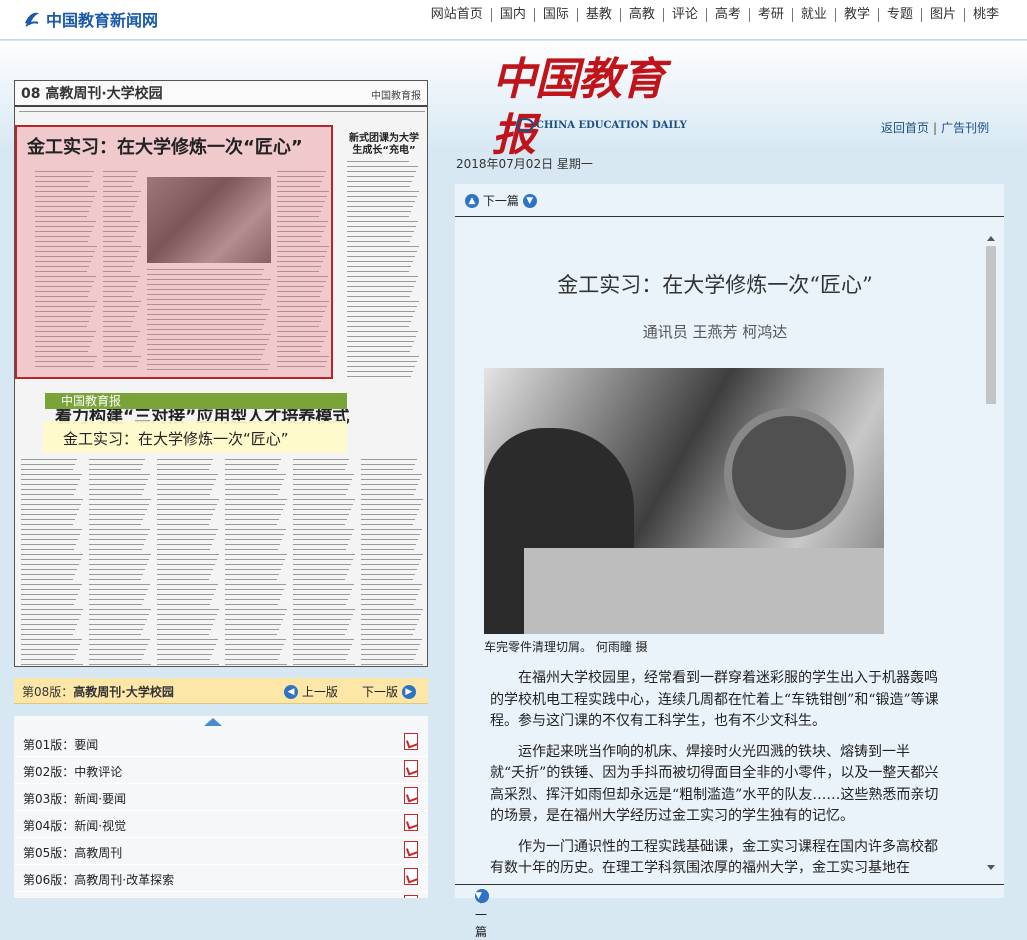 This screenshot has width=1027, height=940. I want to click on article-scrollbar, so click(991, 553).